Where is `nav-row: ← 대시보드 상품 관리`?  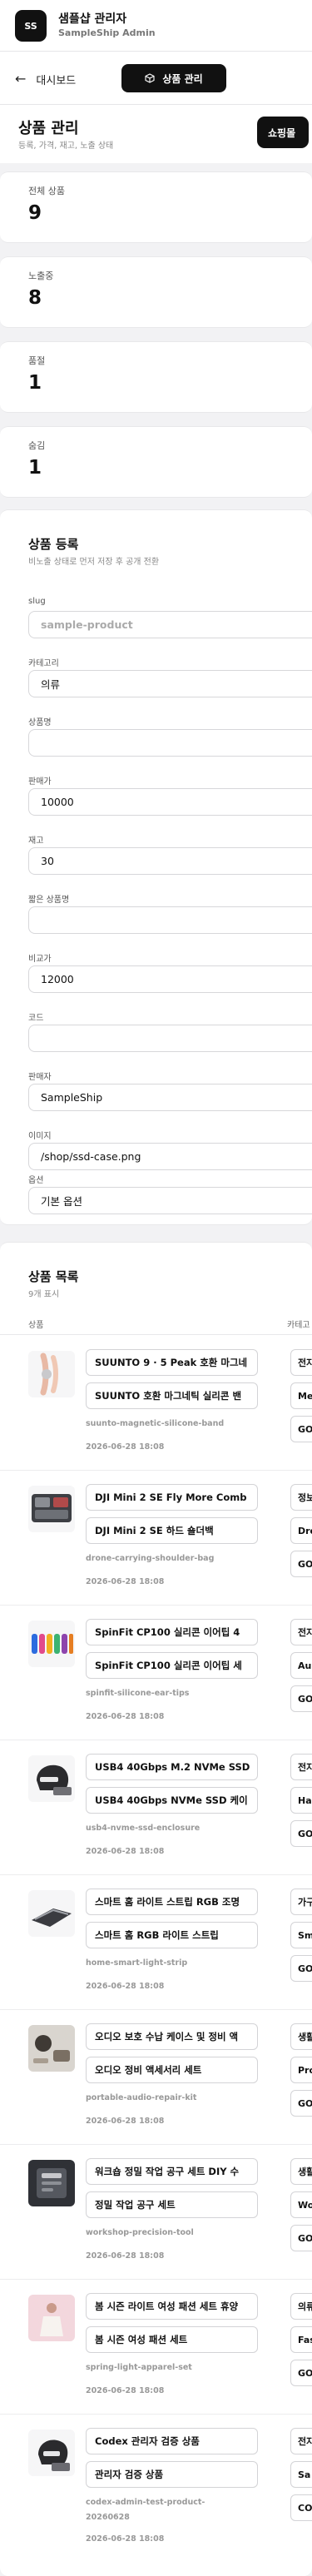 nav-row: ← 대시보드 상품 관리 is located at coordinates (156, 78).